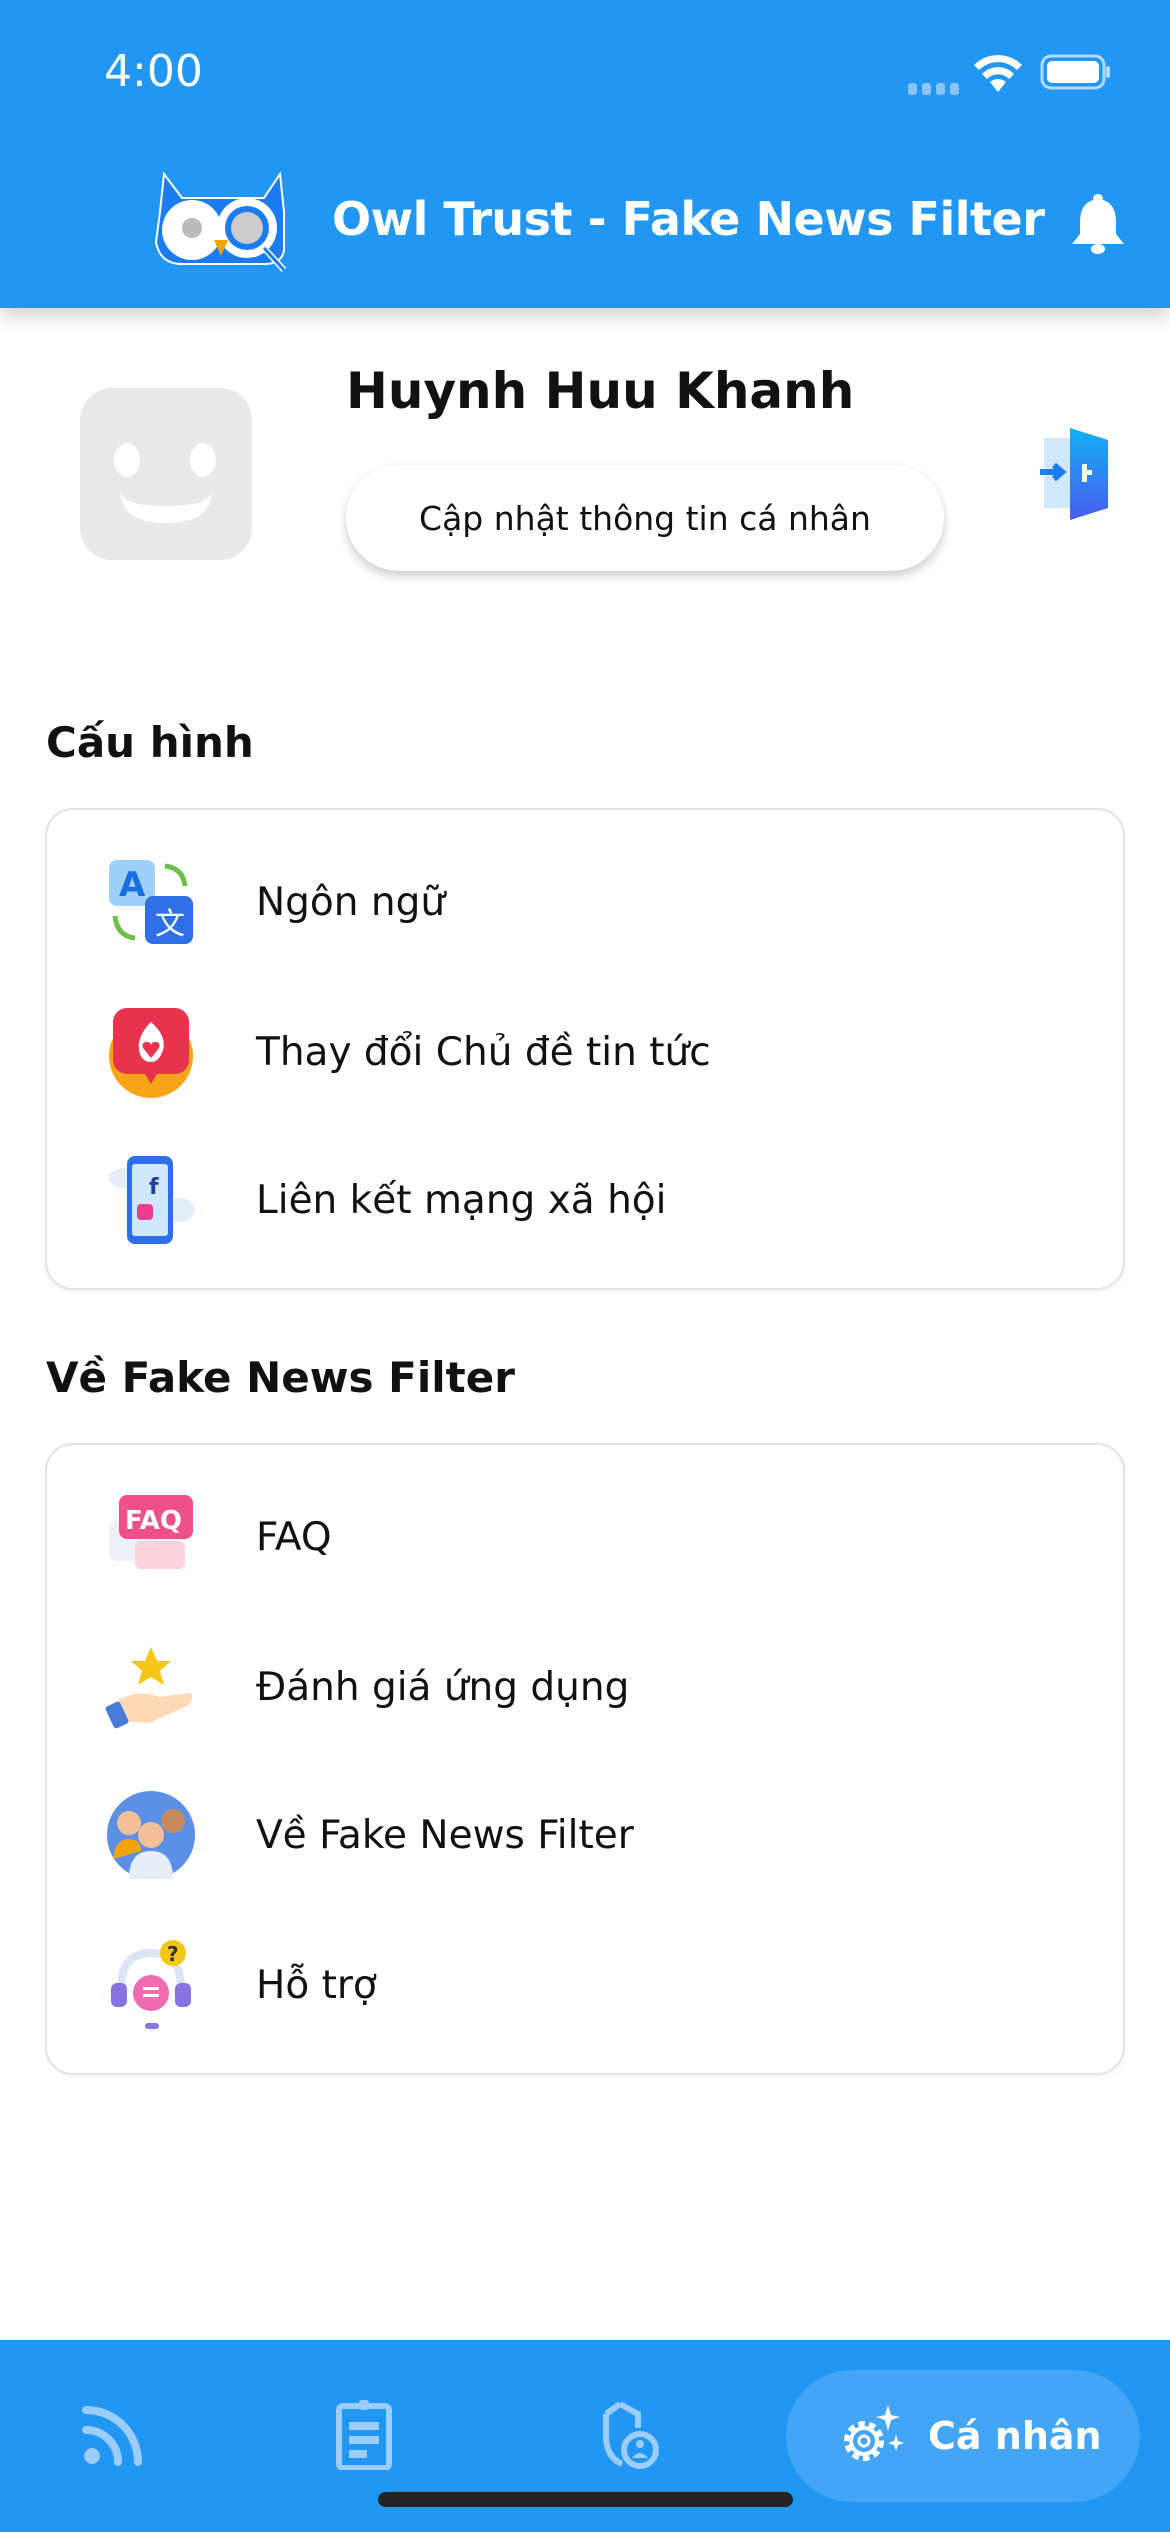 The width and height of the screenshot is (1170, 2532). Describe the element at coordinates (585, 154) in the screenshot. I see `app-header: 4:00 Owl Trust - Fake News Filter` at that location.